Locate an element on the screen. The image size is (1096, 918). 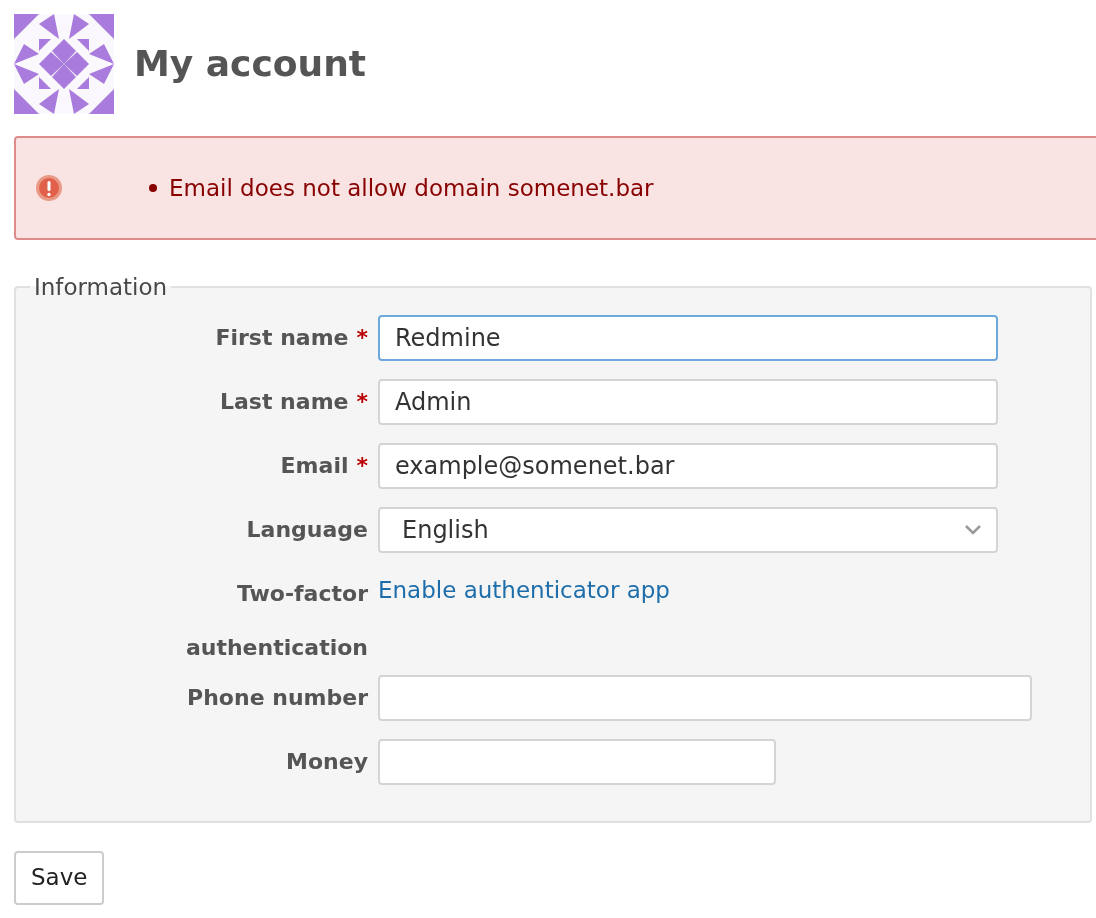
language-select: English is located at coordinates (688, 529).